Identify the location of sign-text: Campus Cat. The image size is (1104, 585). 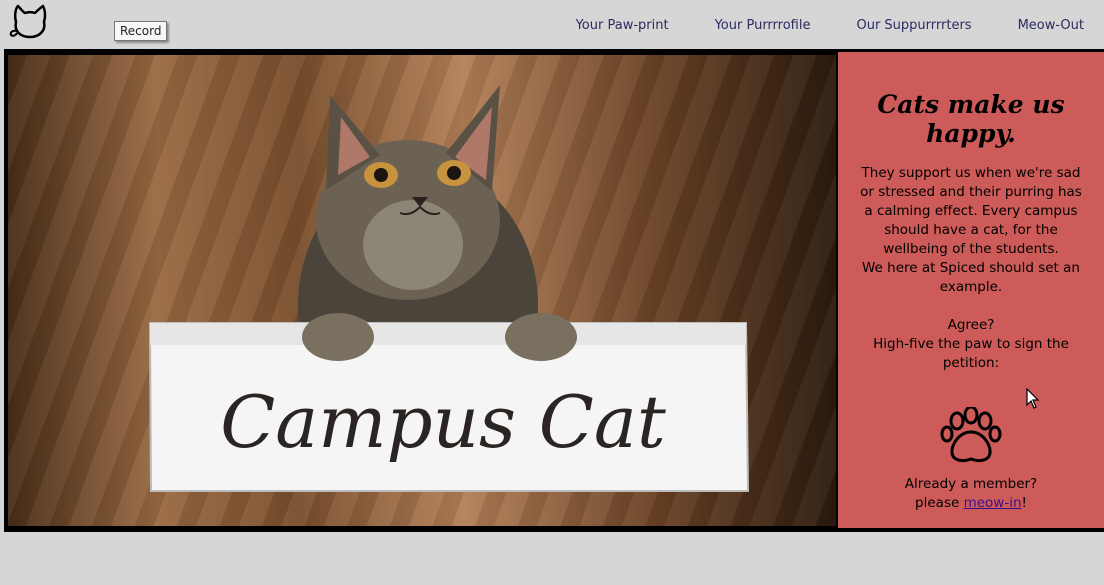
(443, 422).